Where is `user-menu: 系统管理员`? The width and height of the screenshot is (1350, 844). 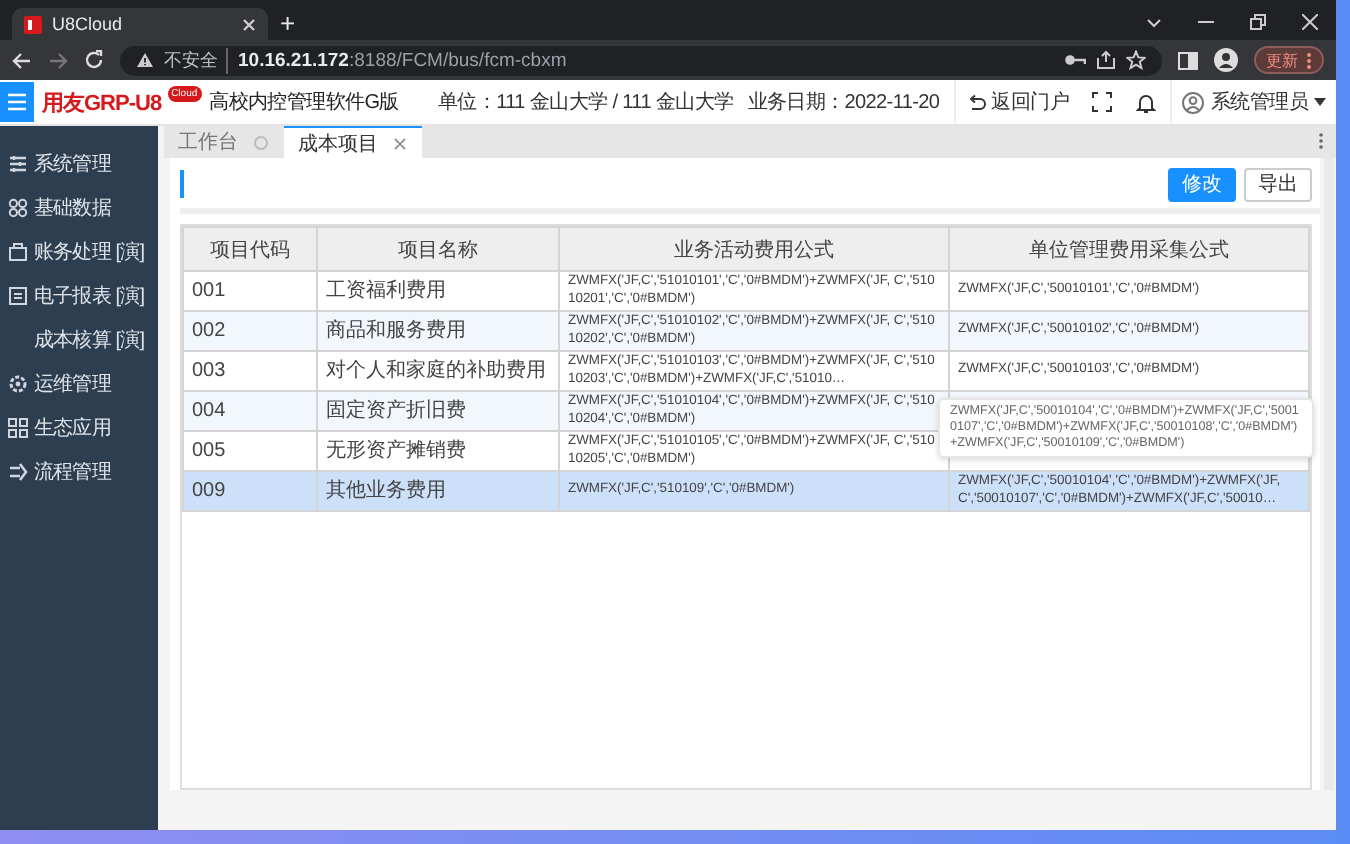 user-menu: 系统管理员 is located at coordinates (1253, 102).